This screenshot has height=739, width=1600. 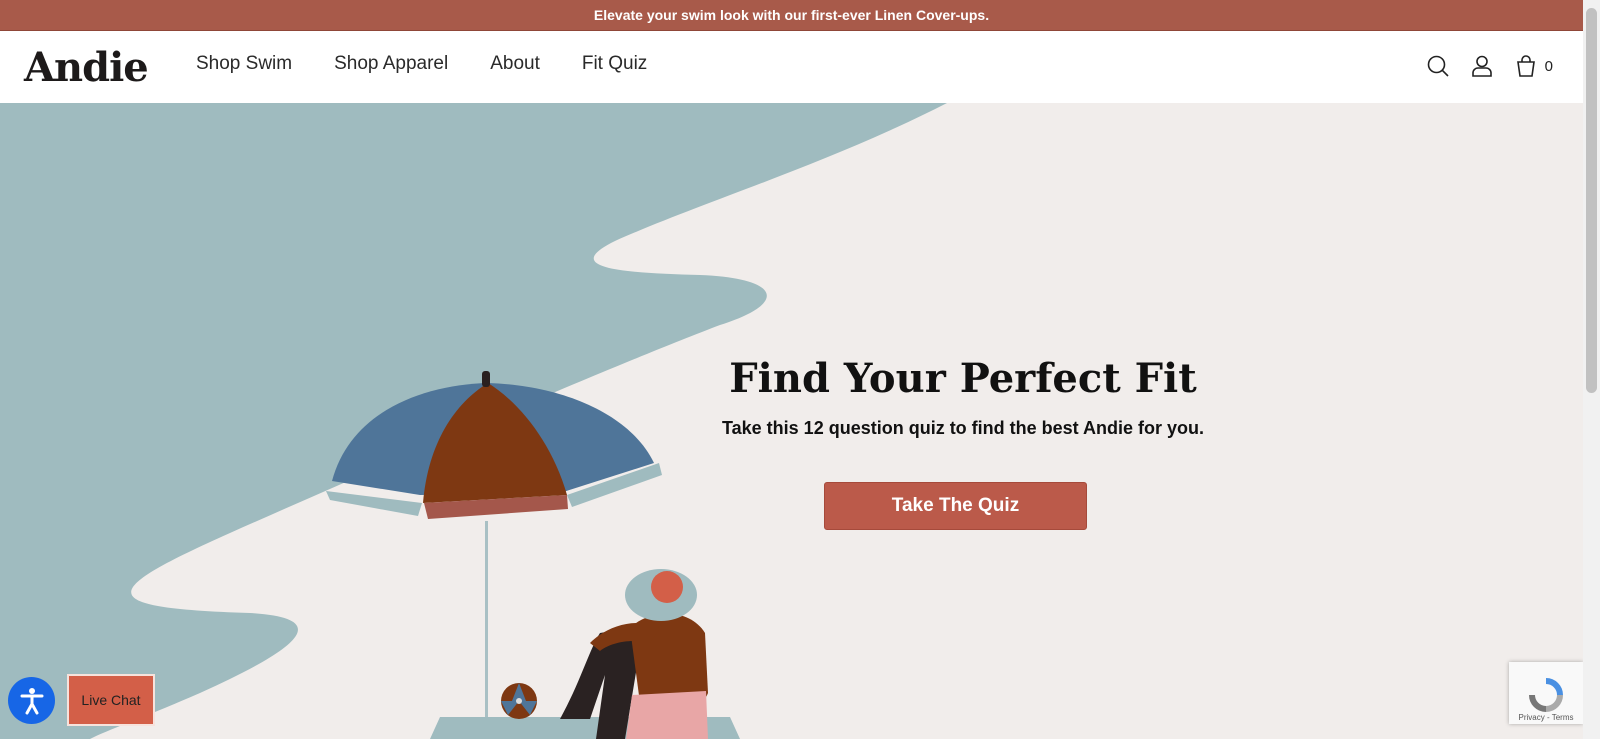 What do you see at coordinates (1591, 200) in the screenshot?
I see `scrollbar-thumb` at bounding box center [1591, 200].